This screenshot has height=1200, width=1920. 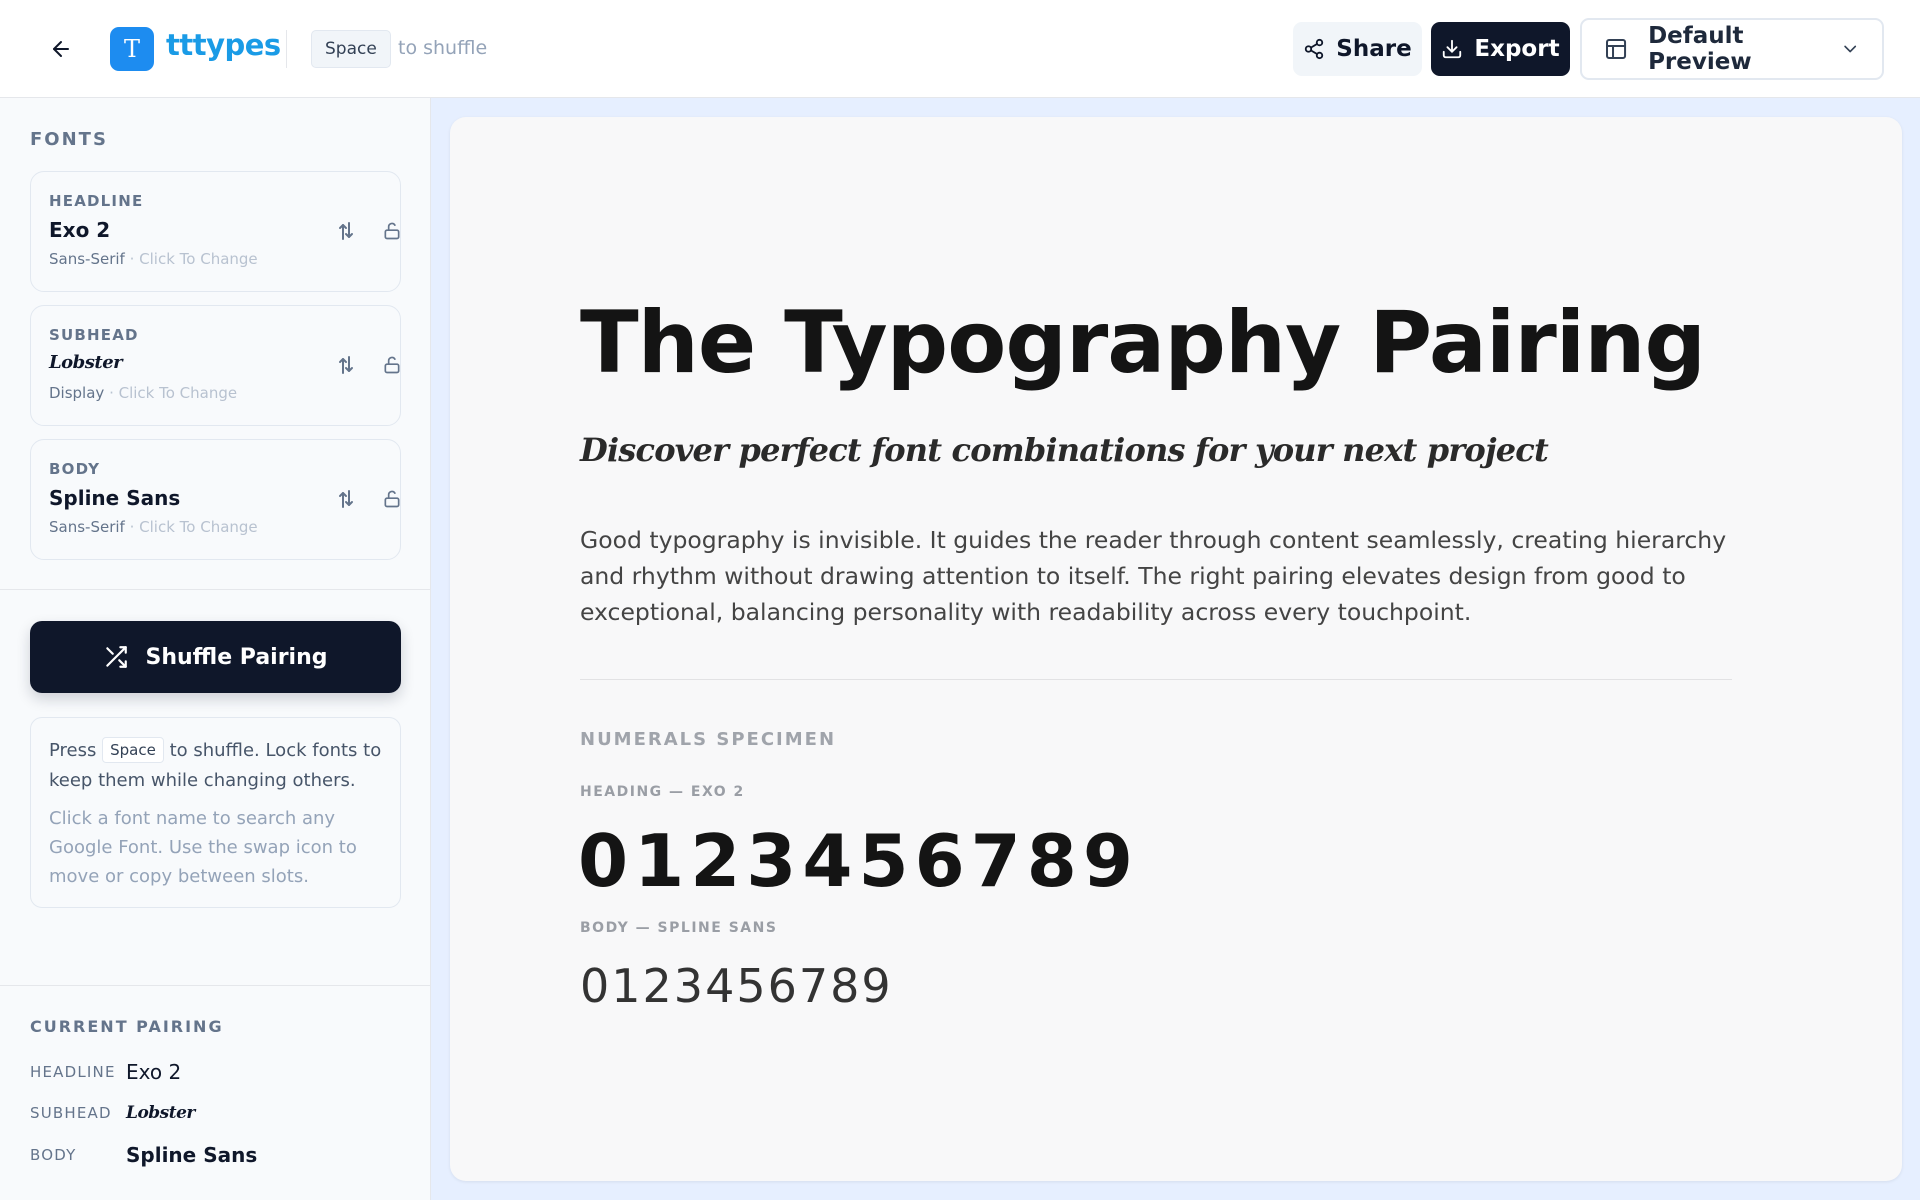 I want to click on pairing-value: Exo 2, so click(x=154, y=1072).